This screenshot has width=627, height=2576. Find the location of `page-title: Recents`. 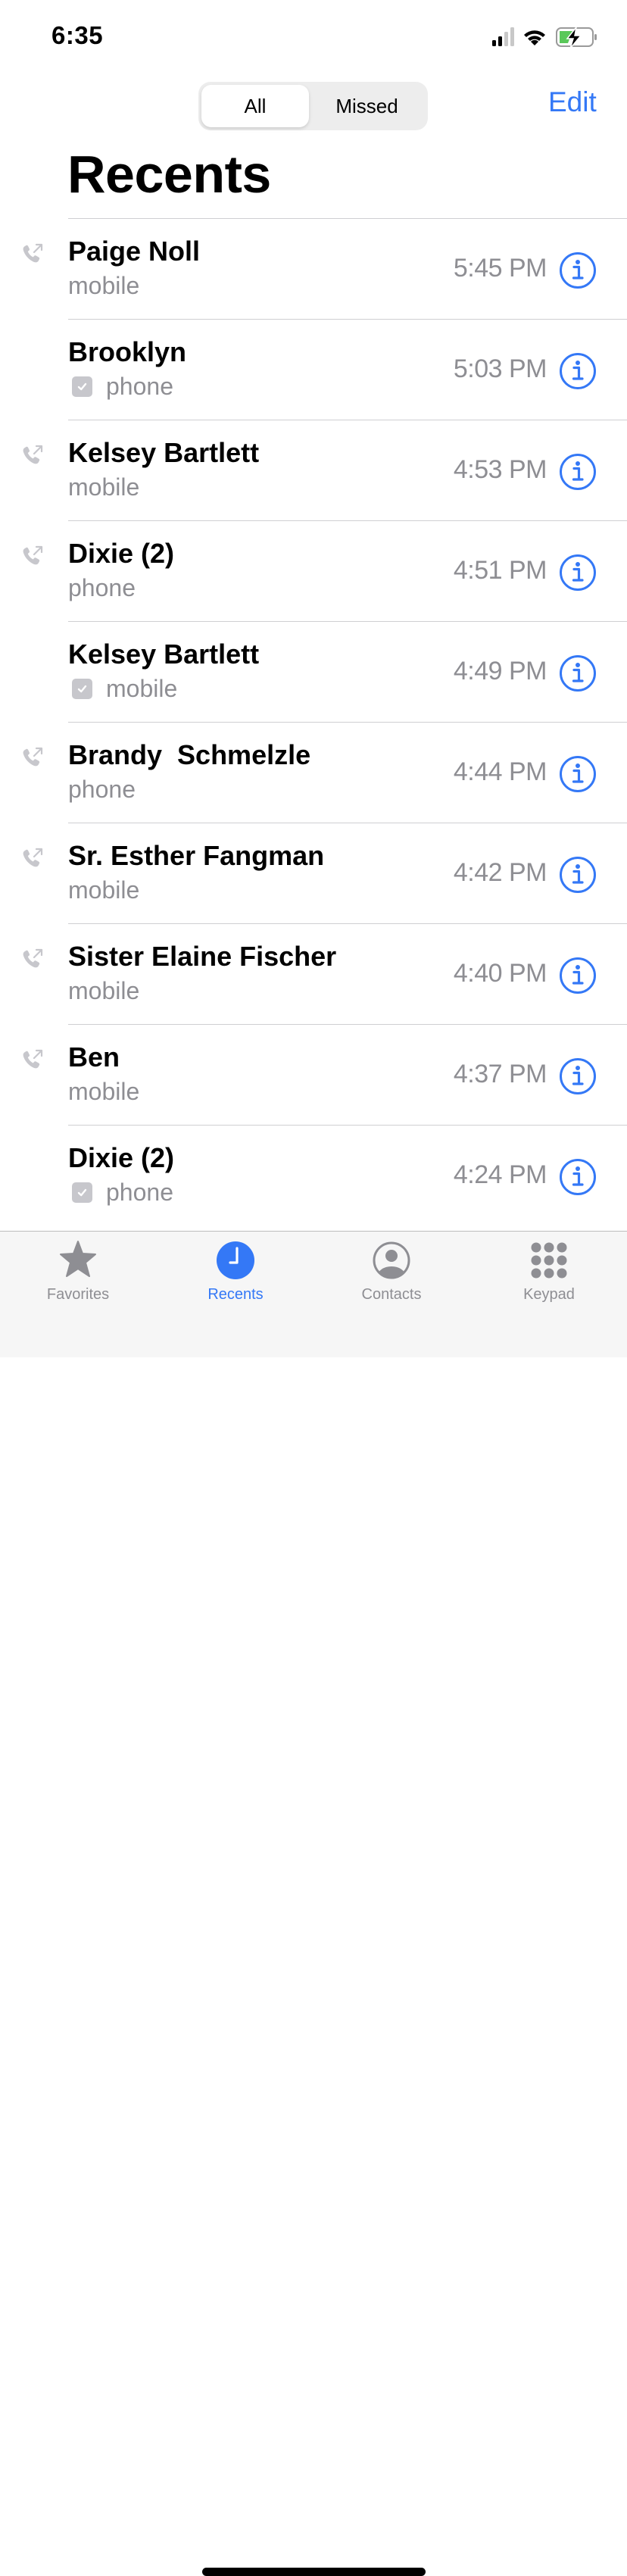

page-title: Recents is located at coordinates (169, 175).